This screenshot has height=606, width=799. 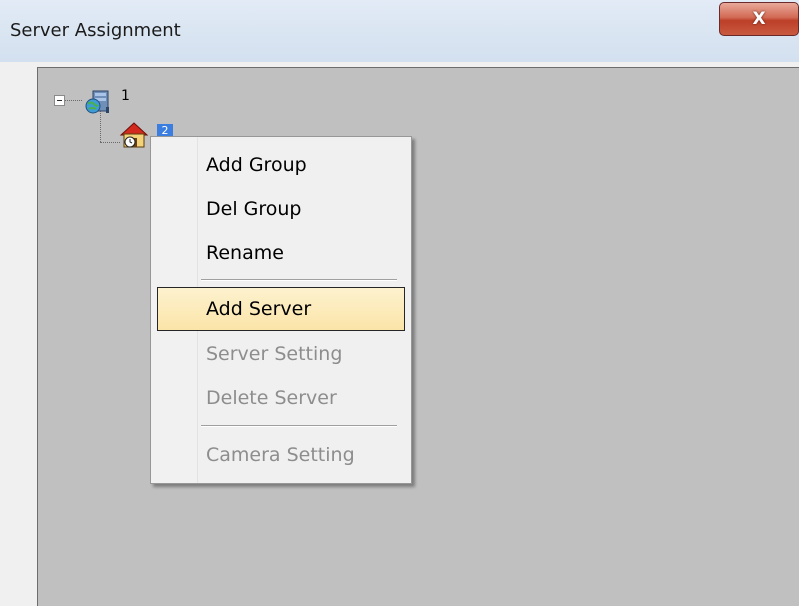 What do you see at coordinates (97, 102) in the screenshot?
I see `server-group-icon` at bounding box center [97, 102].